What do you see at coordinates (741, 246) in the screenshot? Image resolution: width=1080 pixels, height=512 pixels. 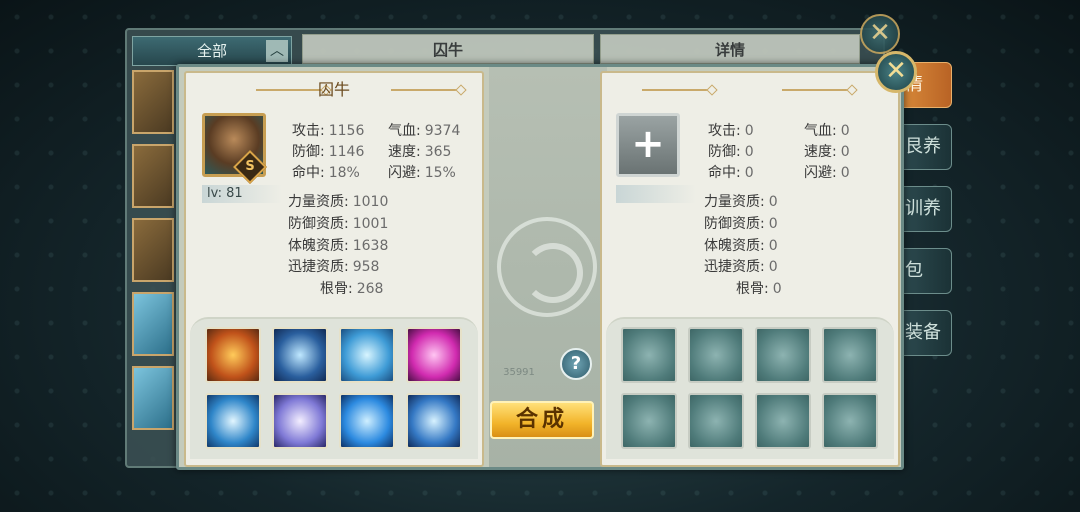 I see `aptitude-physique: 体魄资质: 0` at bounding box center [741, 246].